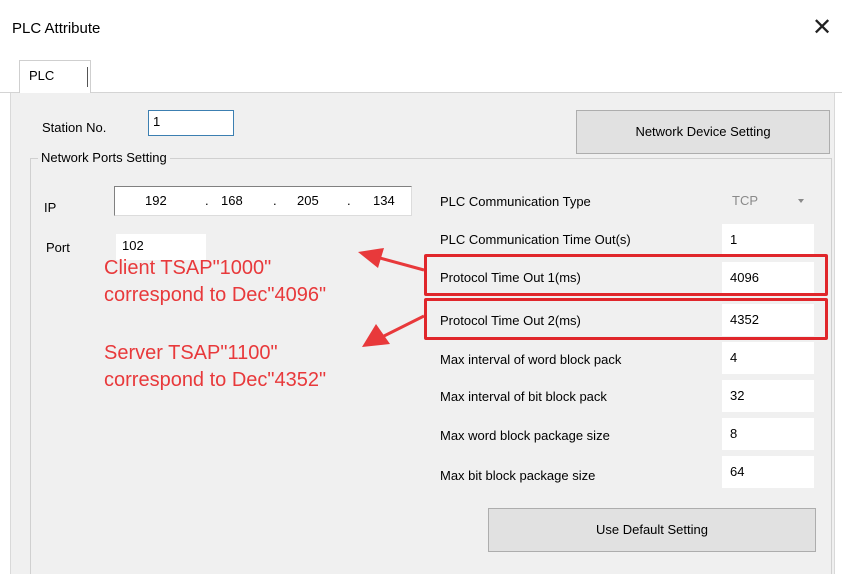 The height and width of the screenshot is (574, 842). I want to click on title-bar: PLC Attribute ✕, so click(421, 30).